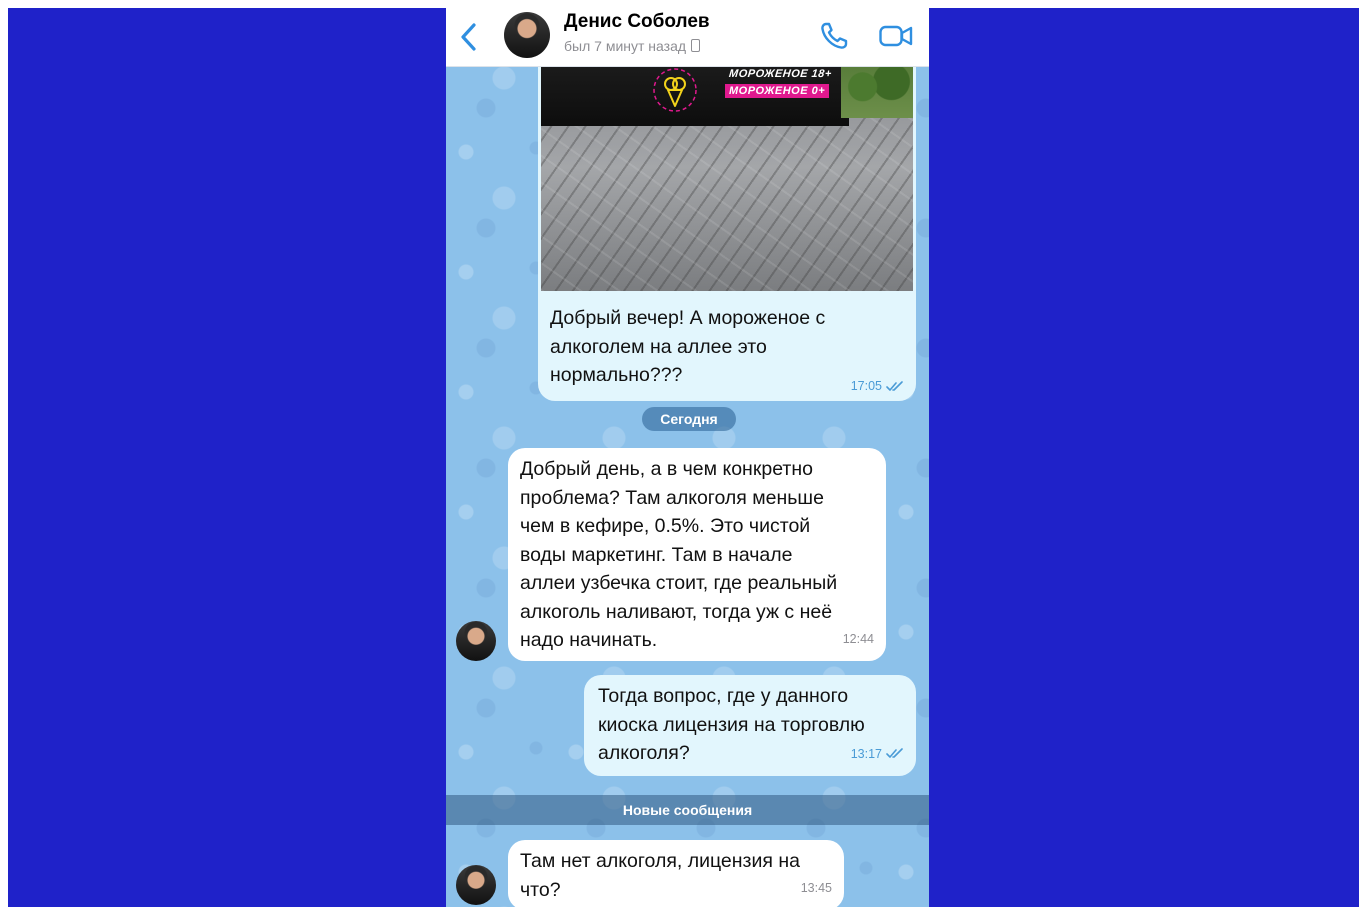  What do you see at coordinates (687, 810) in the screenshot?
I see `new-messages-separator: Новые сообщения` at bounding box center [687, 810].